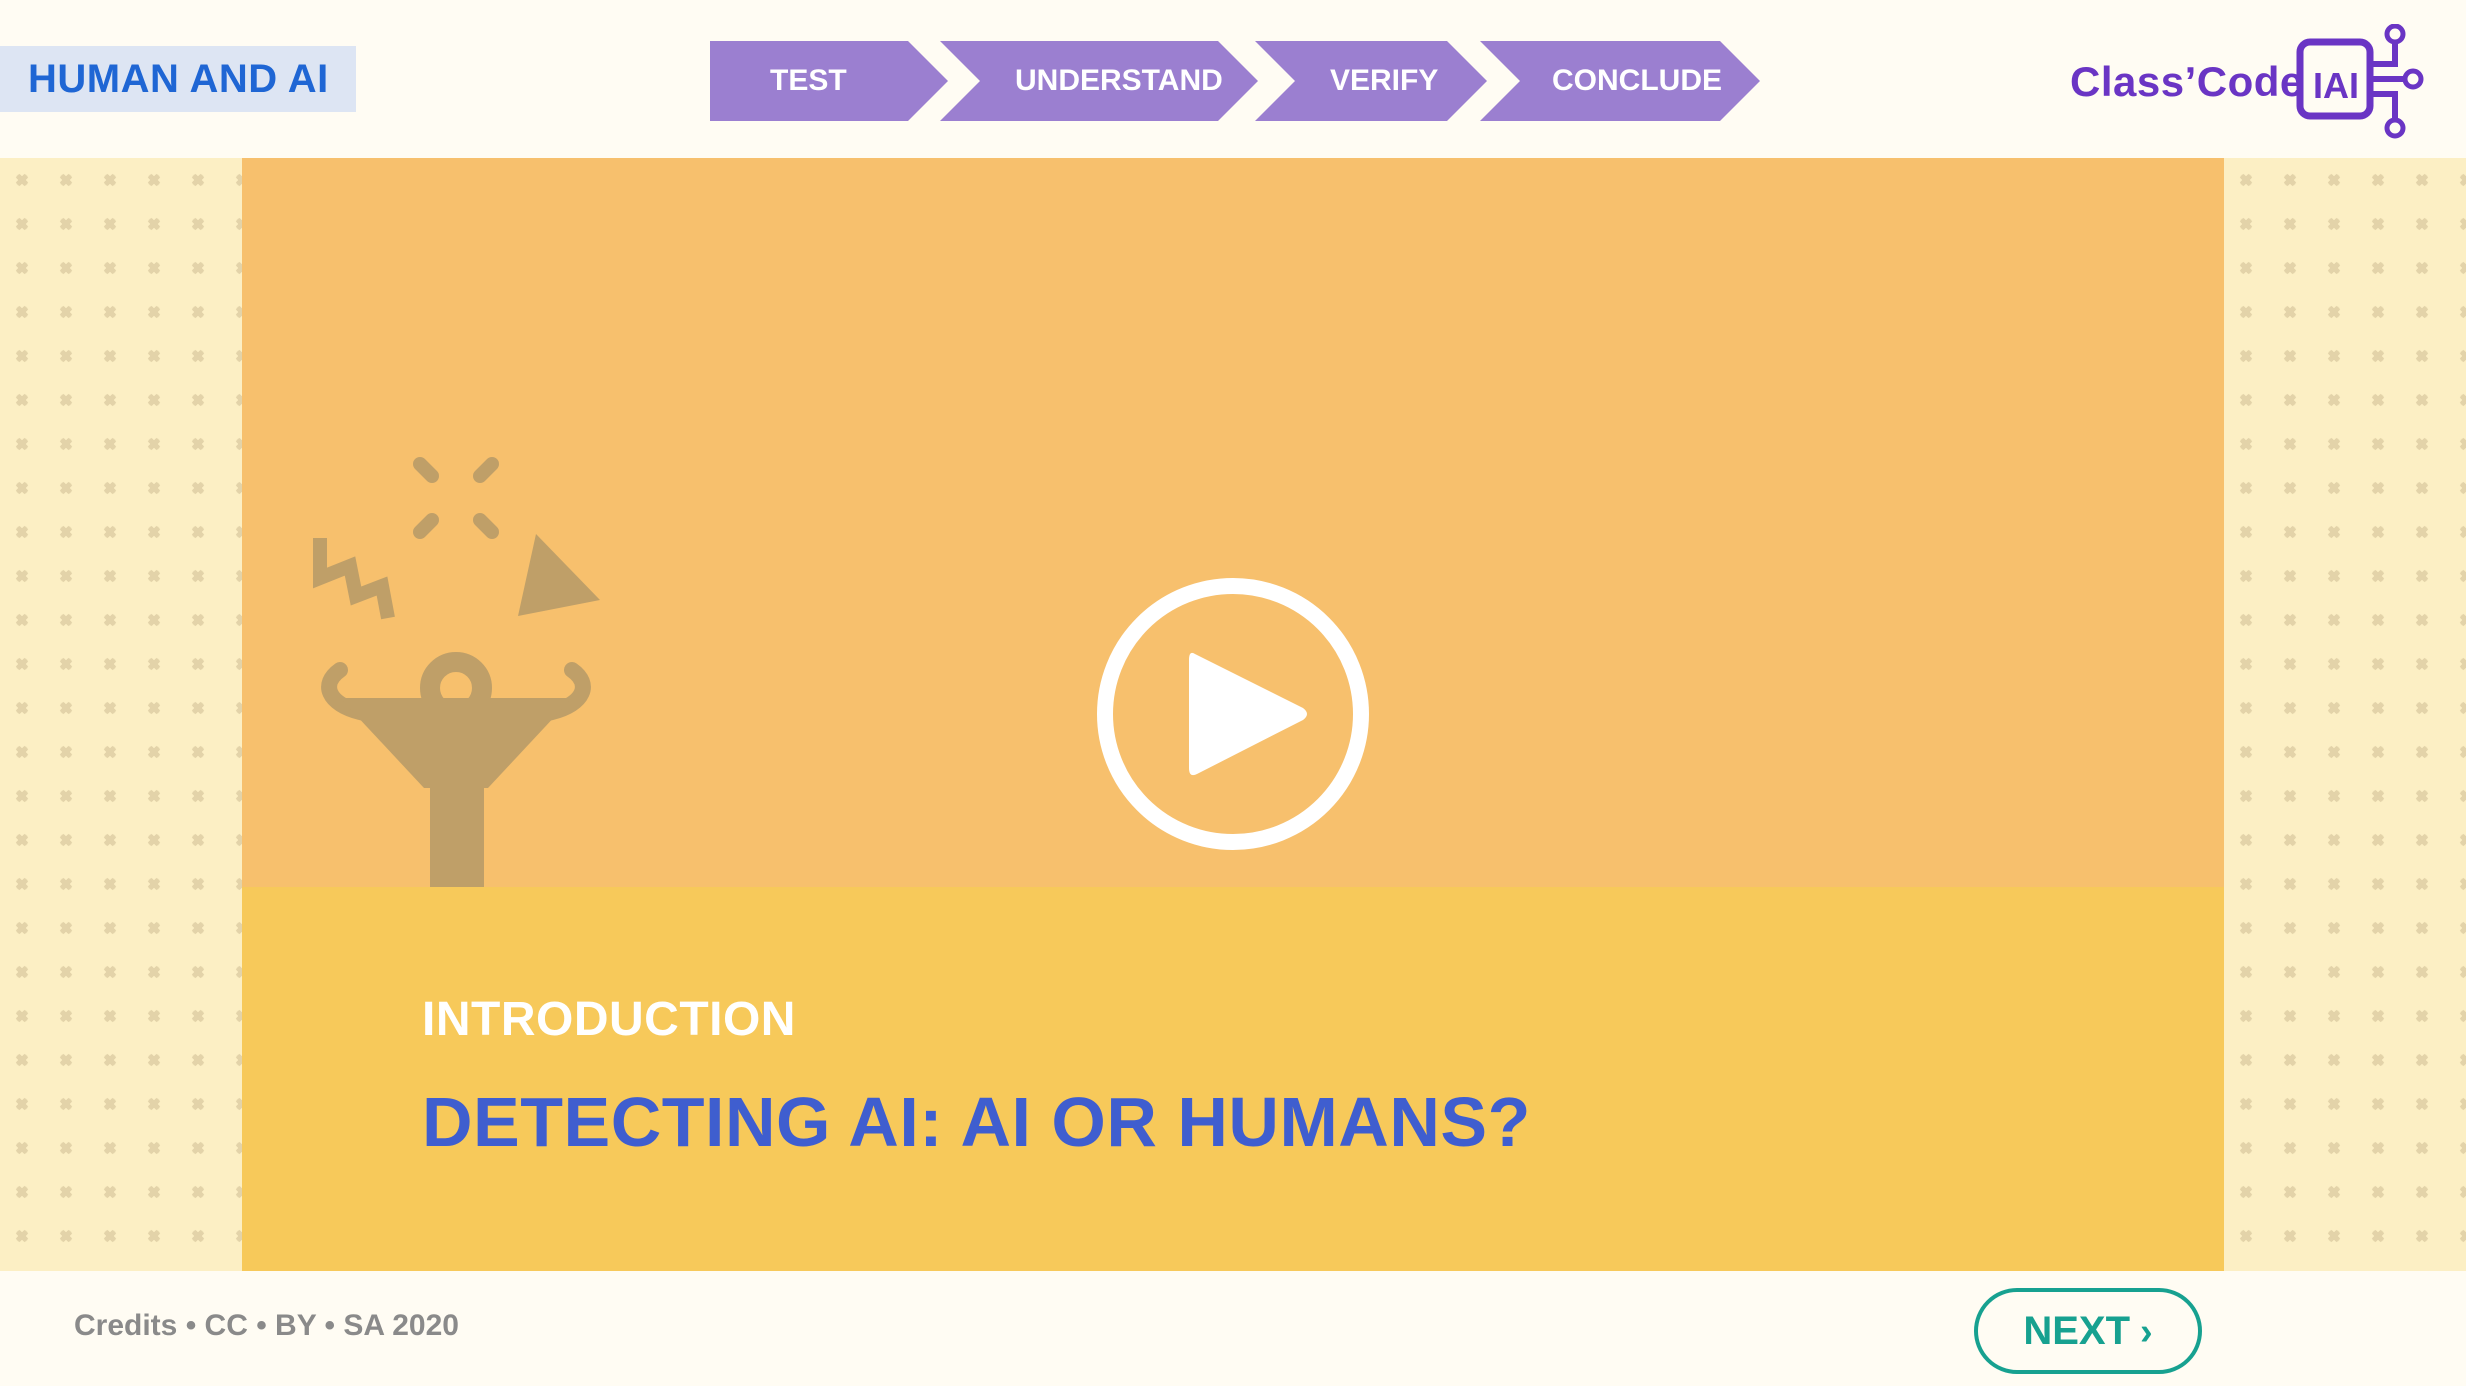 Image resolution: width=2466 pixels, height=1386 pixels. What do you see at coordinates (808, 80) in the screenshot?
I see `step-test-label: TEST` at bounding box center [808, 80].